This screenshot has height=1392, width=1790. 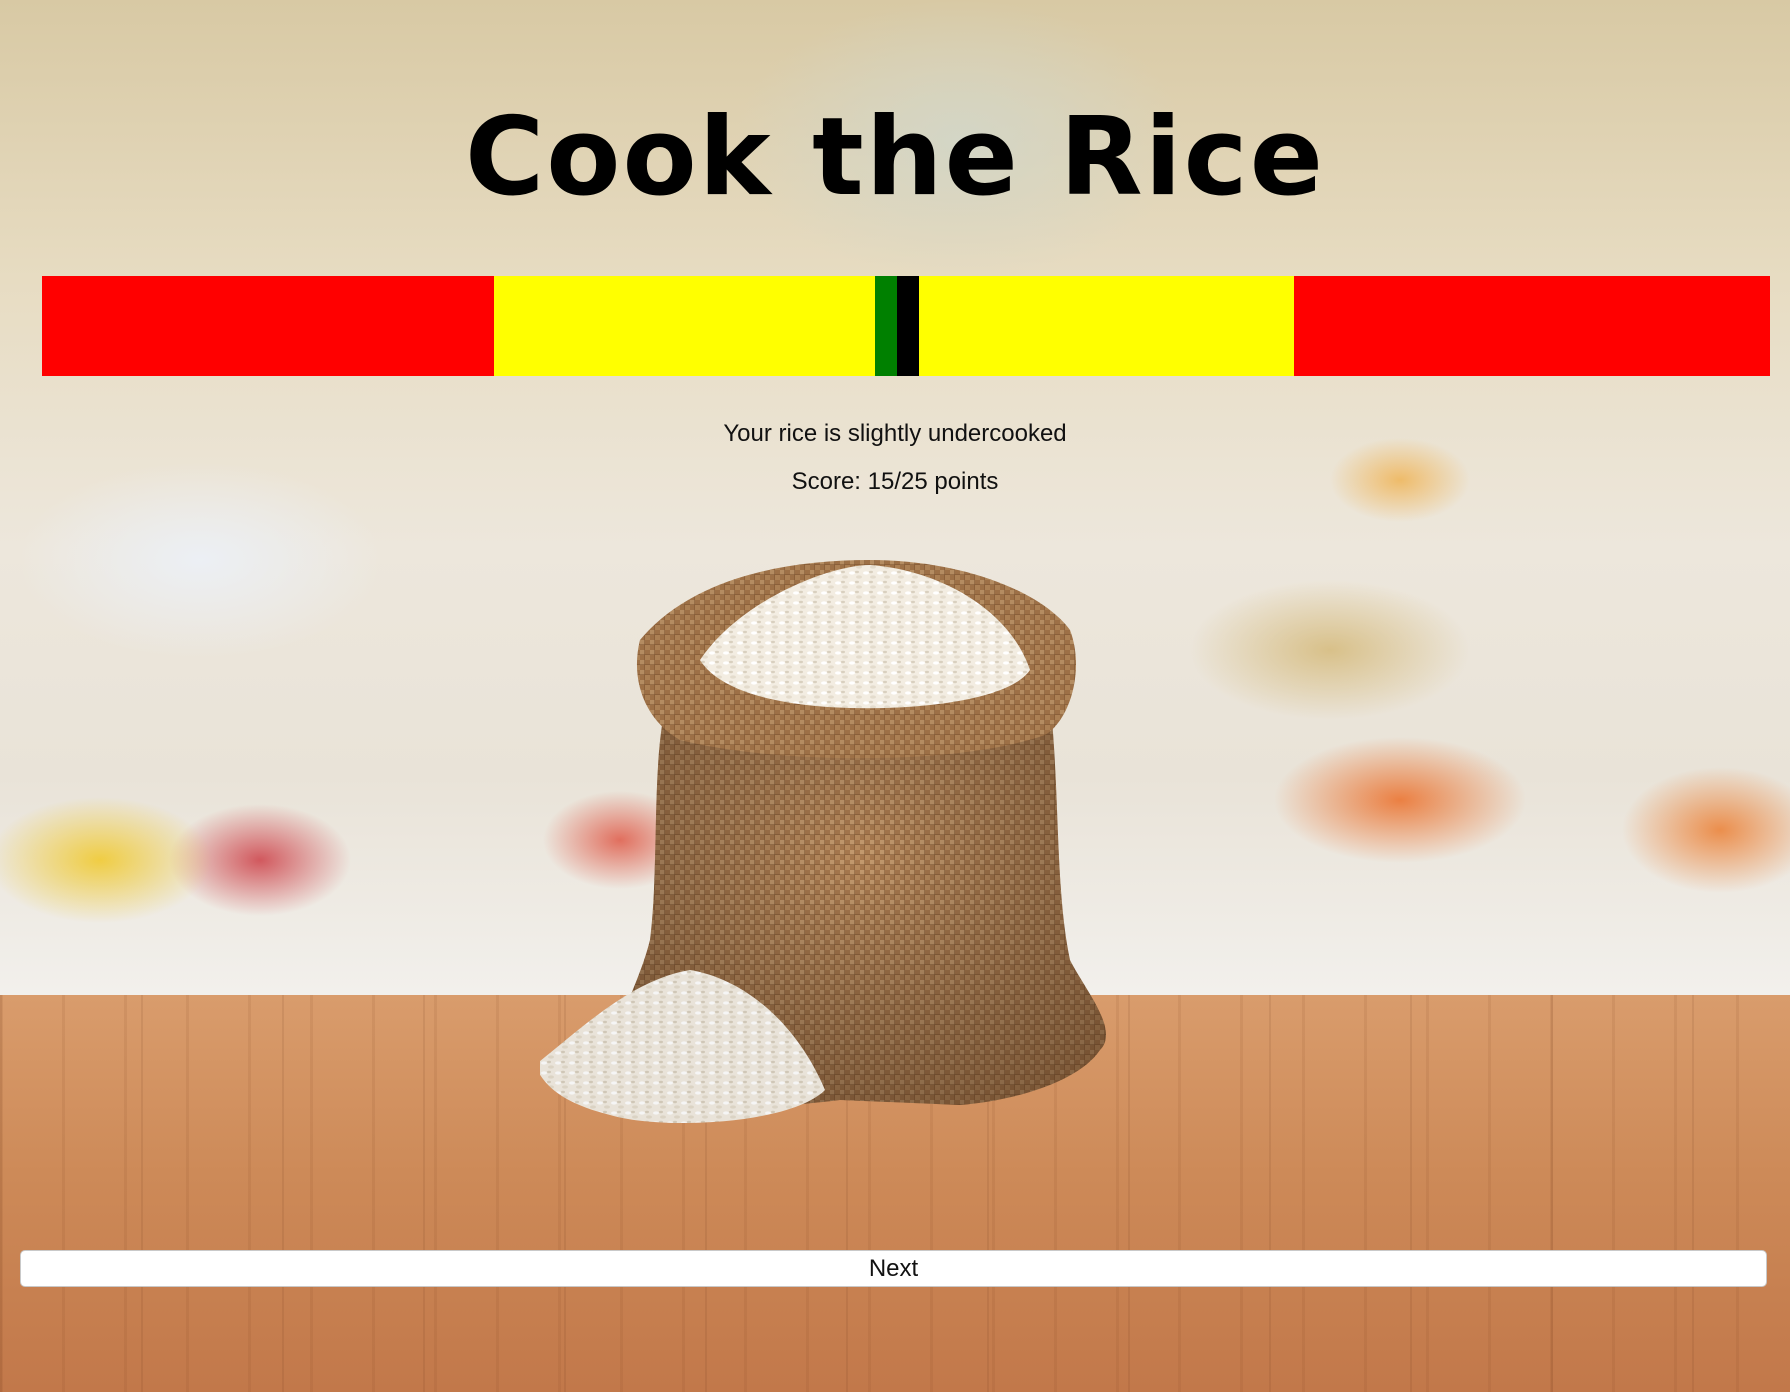 I want to click on meter-marker, so click(x=907, y=326).